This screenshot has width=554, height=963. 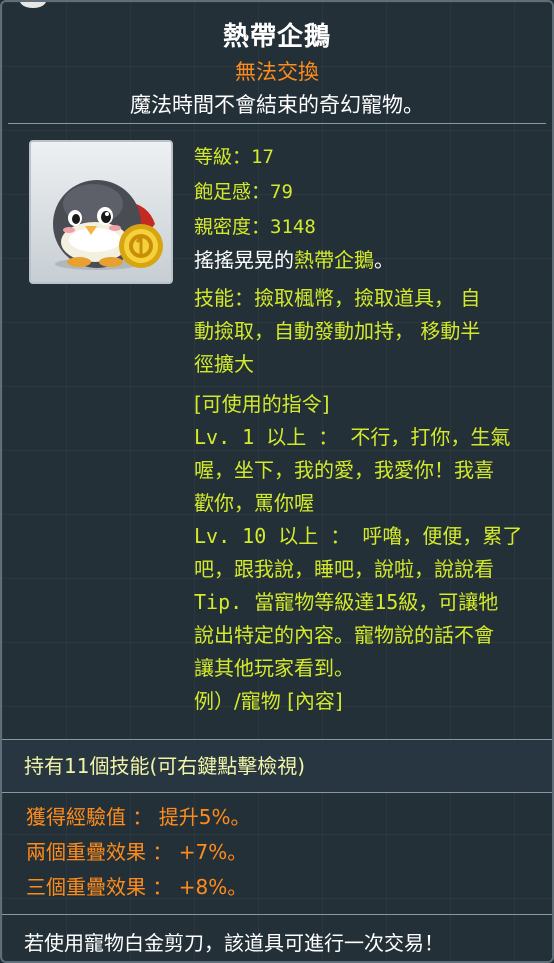 I want to click on level-value: 17, so click(x=262, y=157).